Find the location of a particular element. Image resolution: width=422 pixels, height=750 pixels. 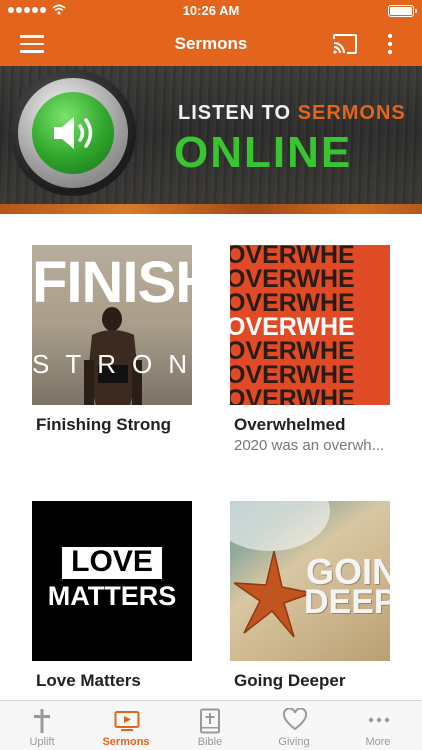

tab-sermons: Sermons is located at coordinates (126, 725).